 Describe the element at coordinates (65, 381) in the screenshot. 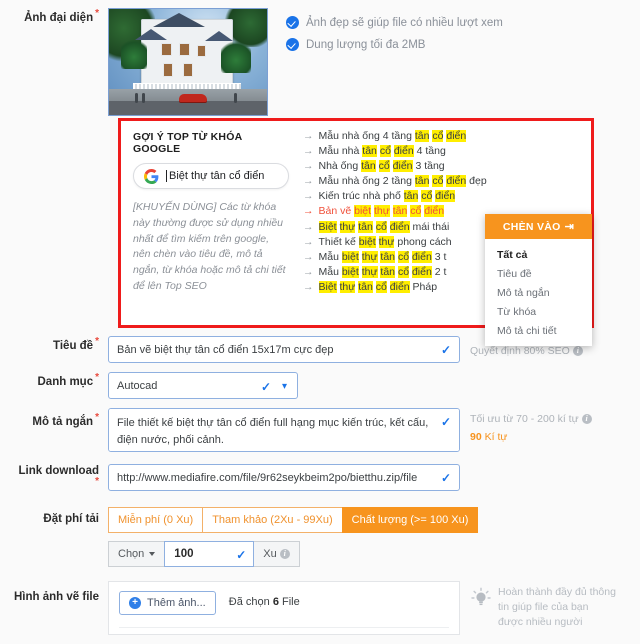

I see `category-label-text: Danh mục` at that location.